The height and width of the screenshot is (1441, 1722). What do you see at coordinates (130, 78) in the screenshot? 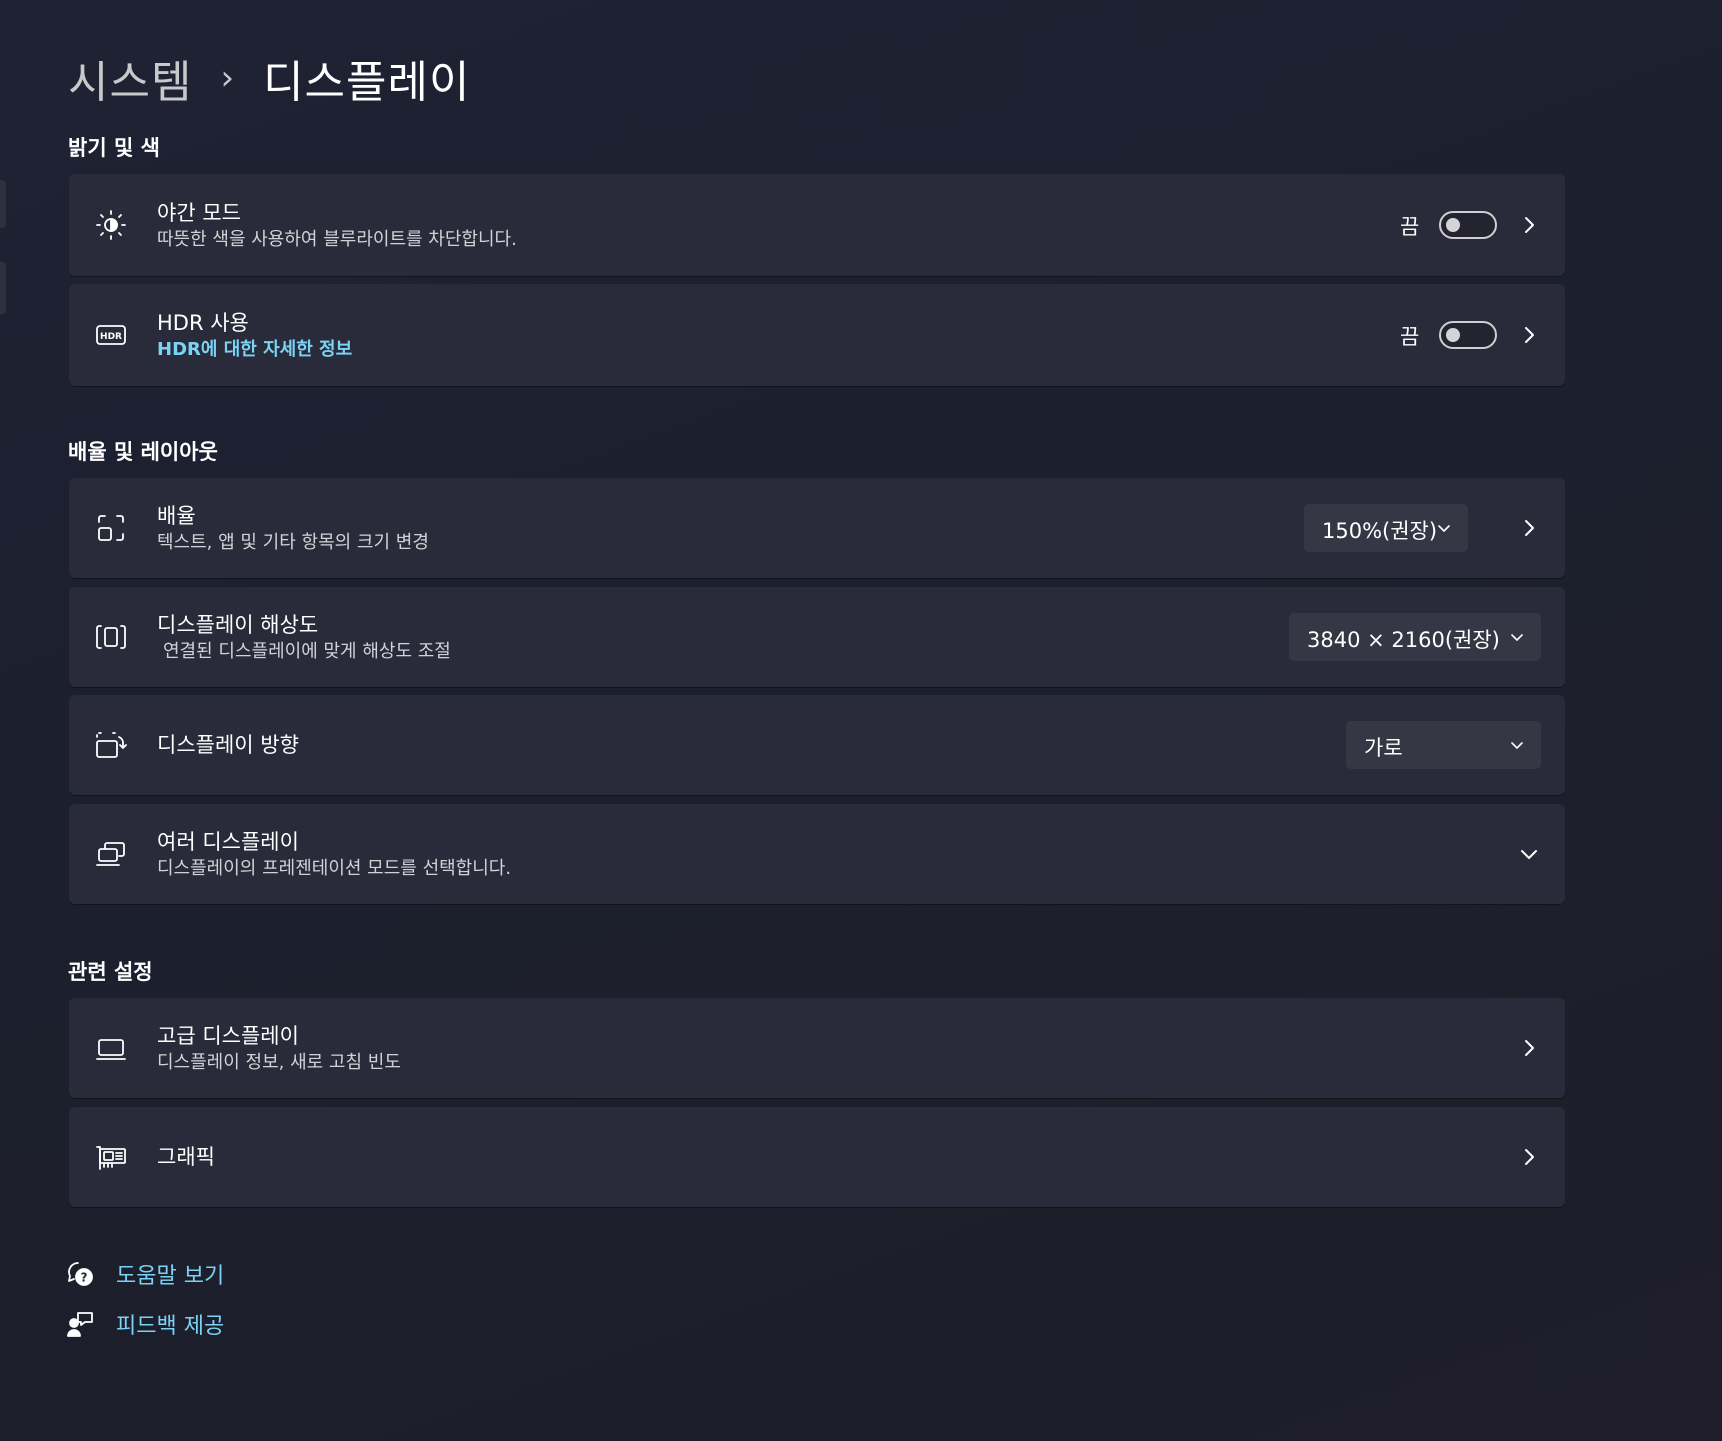
I see `breadcrumb-parent-link: 시스템` at bounding box center [130, 78].